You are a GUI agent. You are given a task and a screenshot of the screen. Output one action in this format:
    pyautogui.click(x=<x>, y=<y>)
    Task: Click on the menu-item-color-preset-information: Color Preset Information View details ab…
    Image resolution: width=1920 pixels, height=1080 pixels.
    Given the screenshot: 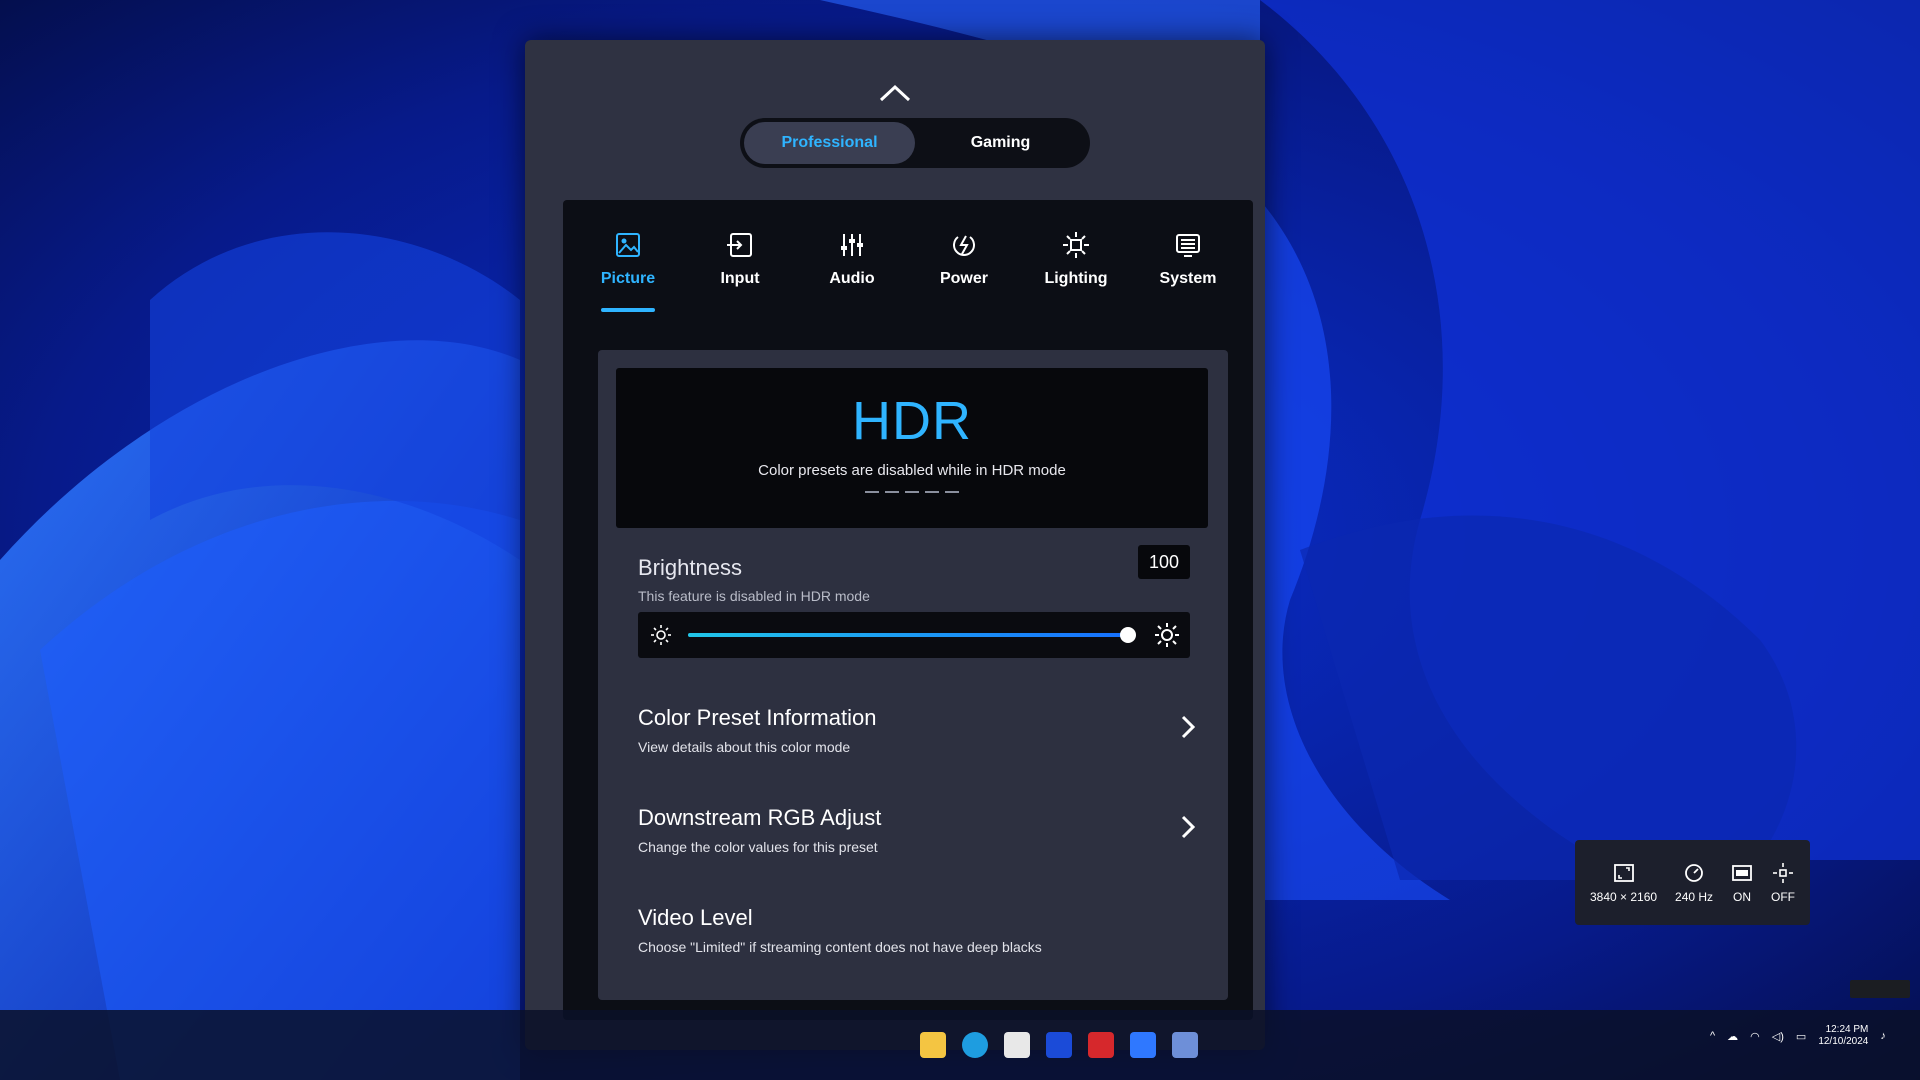 What is the action you would take?
    pyautogui.click(x=918, y=740)
    